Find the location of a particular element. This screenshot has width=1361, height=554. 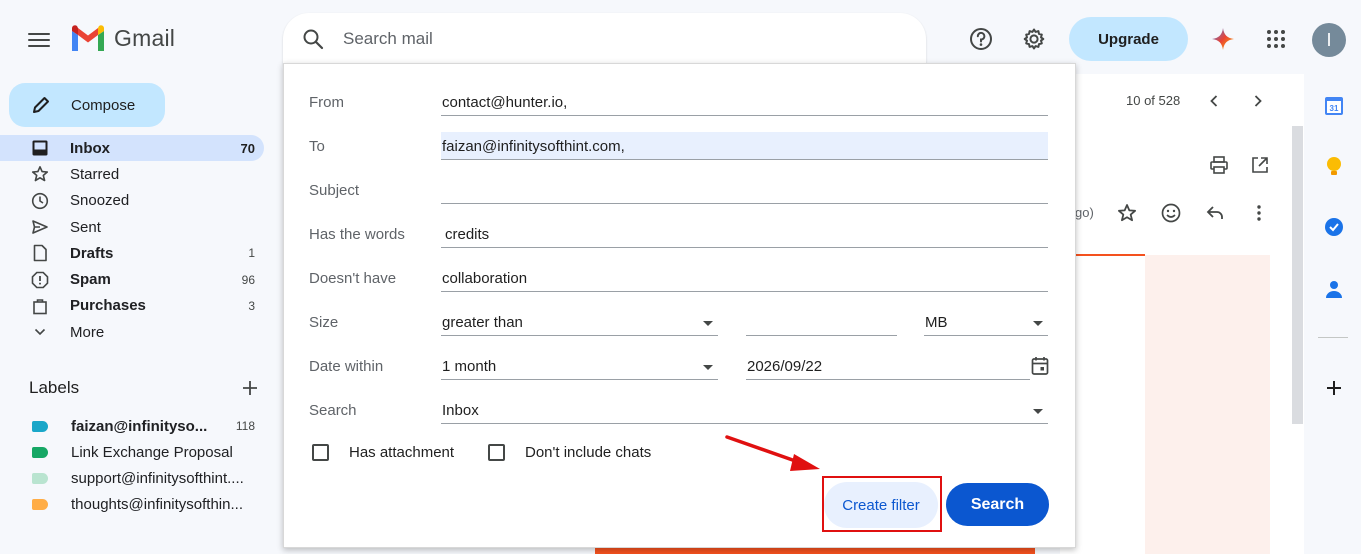

compose-label: Compose is located at coordinates (103, 105).